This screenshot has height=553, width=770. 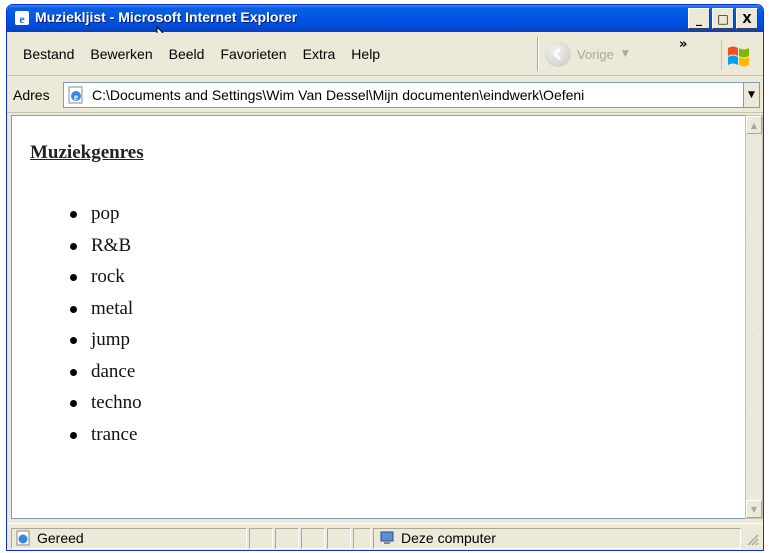 I want to click on maximize-button: □, so click(x=723, y=18).